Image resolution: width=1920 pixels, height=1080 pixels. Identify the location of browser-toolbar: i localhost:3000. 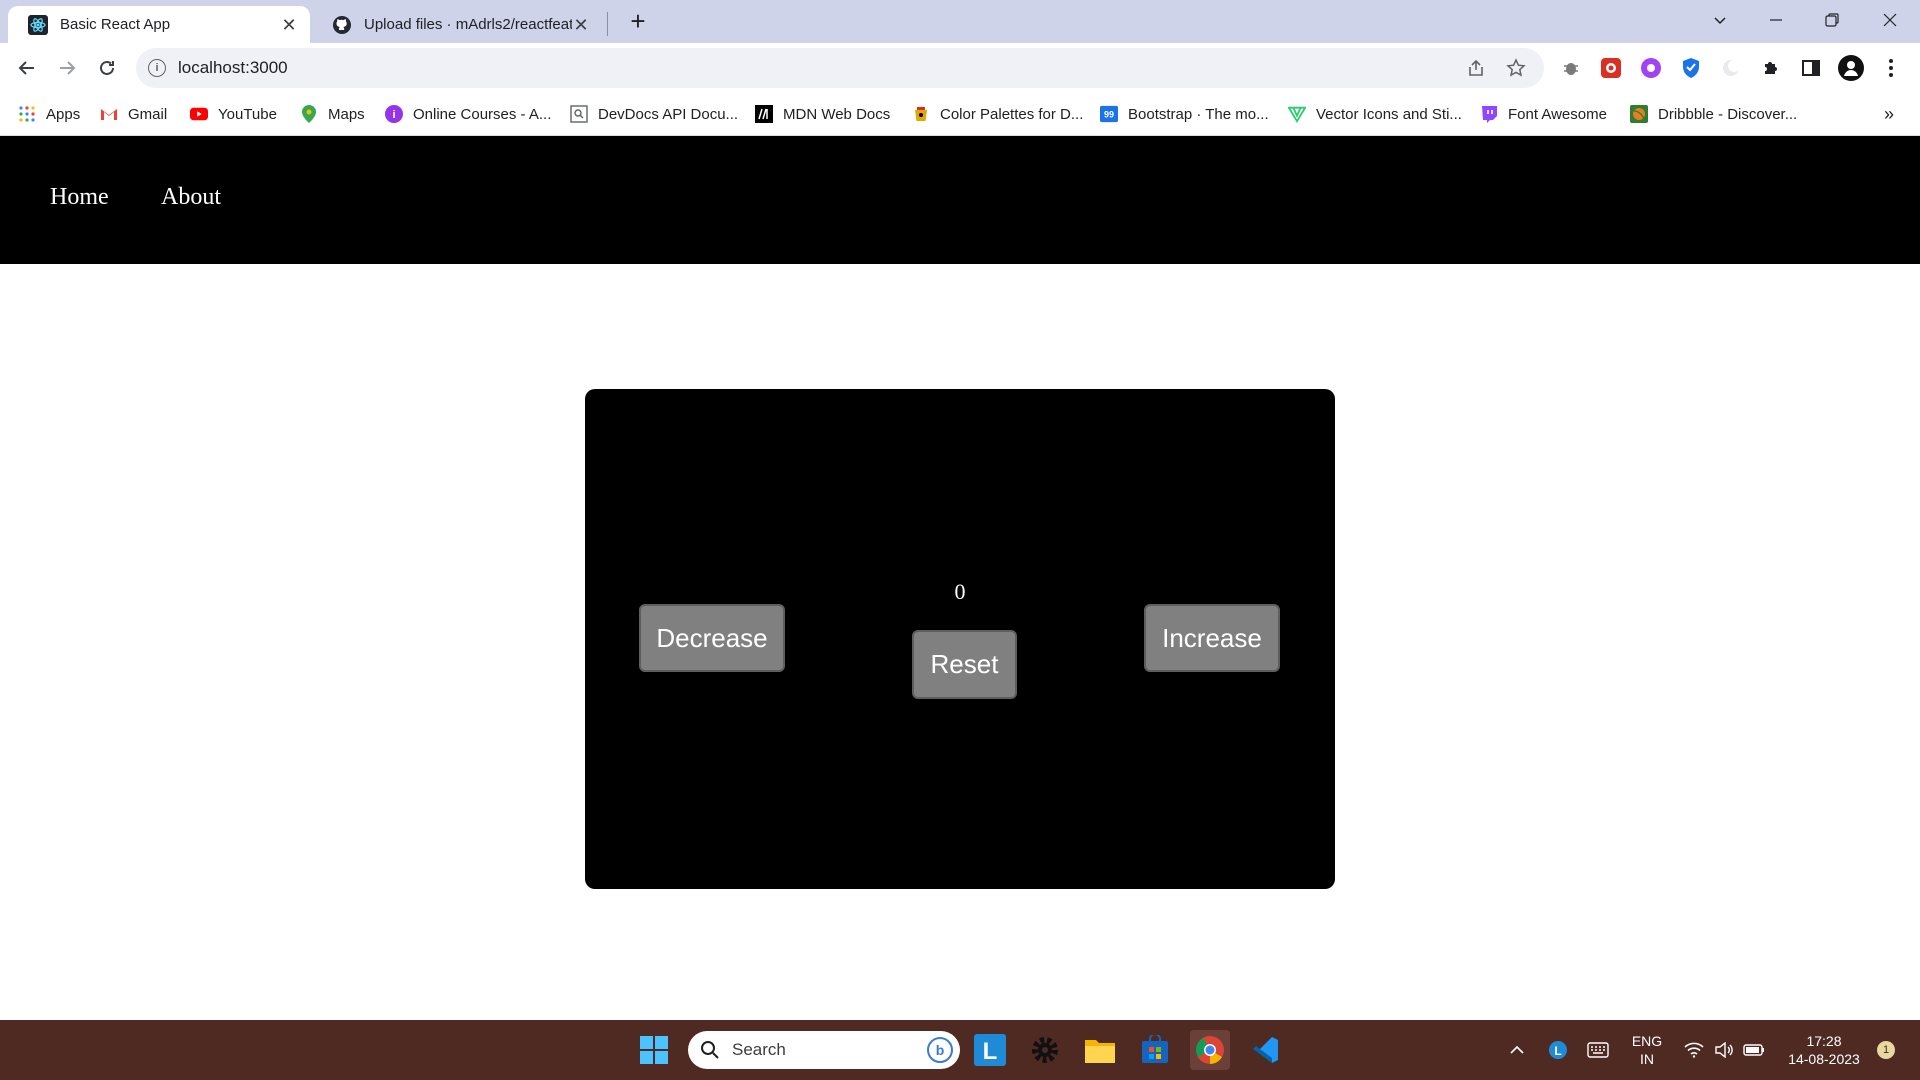
(960, 68).